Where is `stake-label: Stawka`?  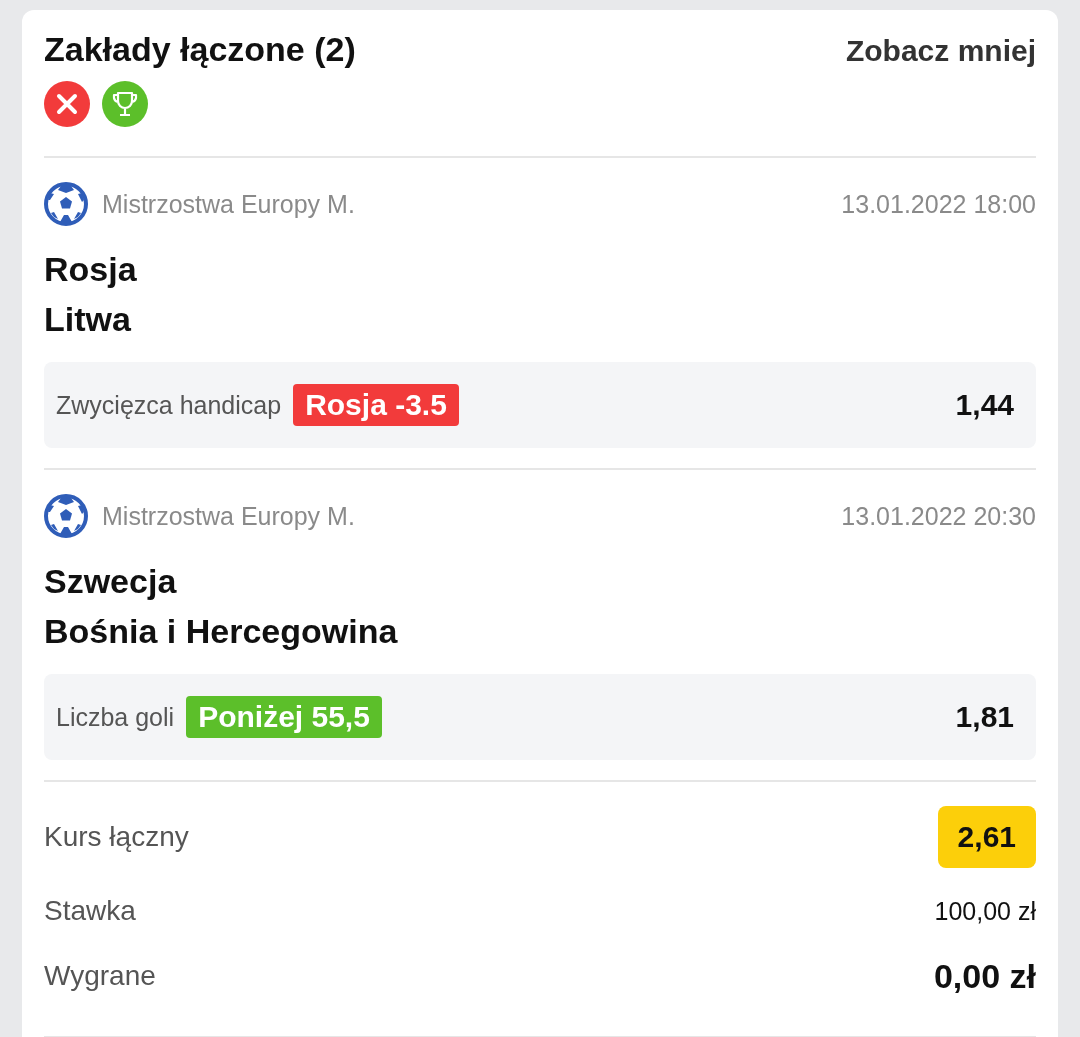
stake-label: Stawka is located at coordinates (90, 911).